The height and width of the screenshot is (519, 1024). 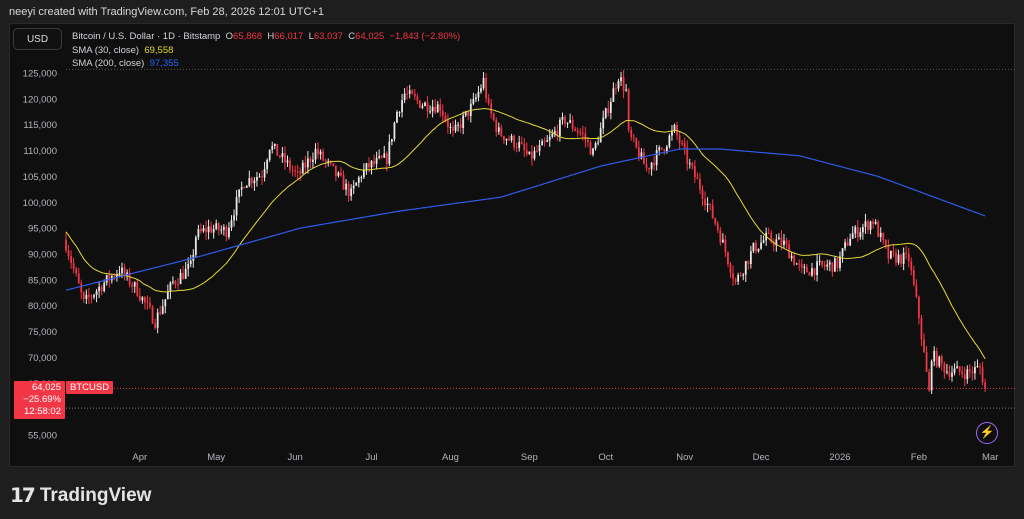 What do you see at coordinates (90, 387) in the screenshot?
I see `symbol-tag: BTCUSD` at bounding box center [90, 387].